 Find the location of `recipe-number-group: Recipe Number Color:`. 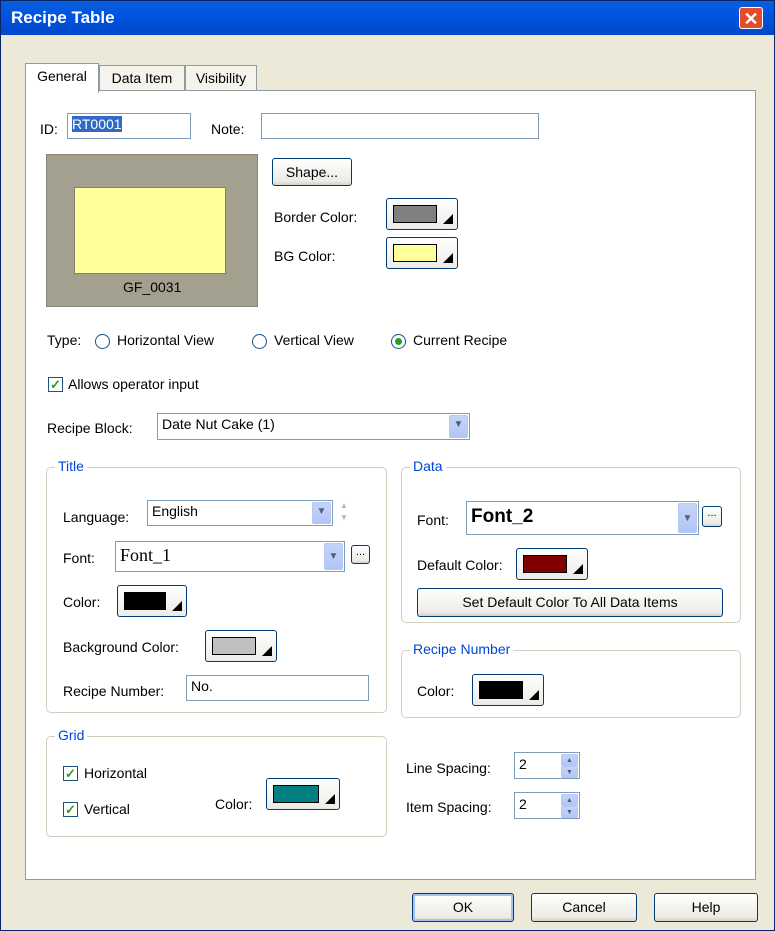

recipe-number-group: Recipe Number Color: is located at coordinates (571, 679).